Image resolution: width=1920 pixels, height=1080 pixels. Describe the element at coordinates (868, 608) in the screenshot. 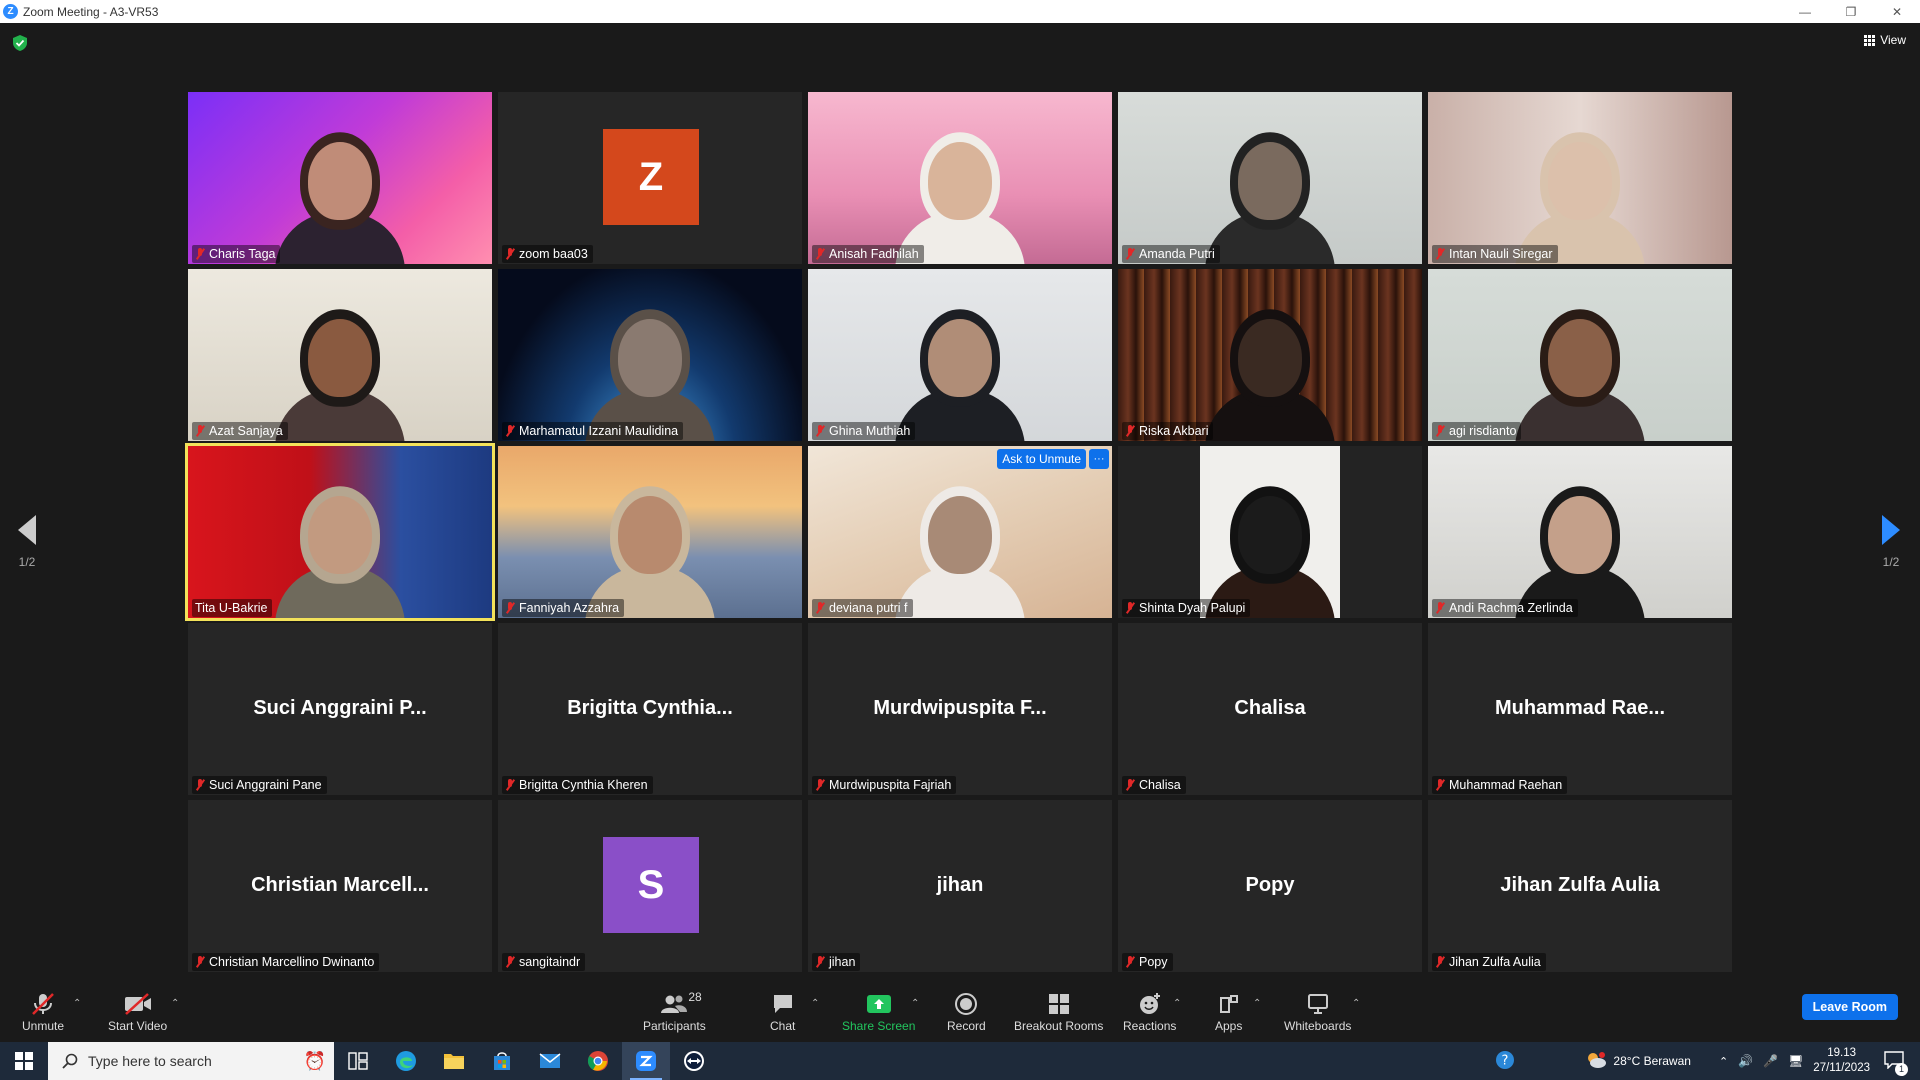

I see `participant-name: deviana putri f` at that location.